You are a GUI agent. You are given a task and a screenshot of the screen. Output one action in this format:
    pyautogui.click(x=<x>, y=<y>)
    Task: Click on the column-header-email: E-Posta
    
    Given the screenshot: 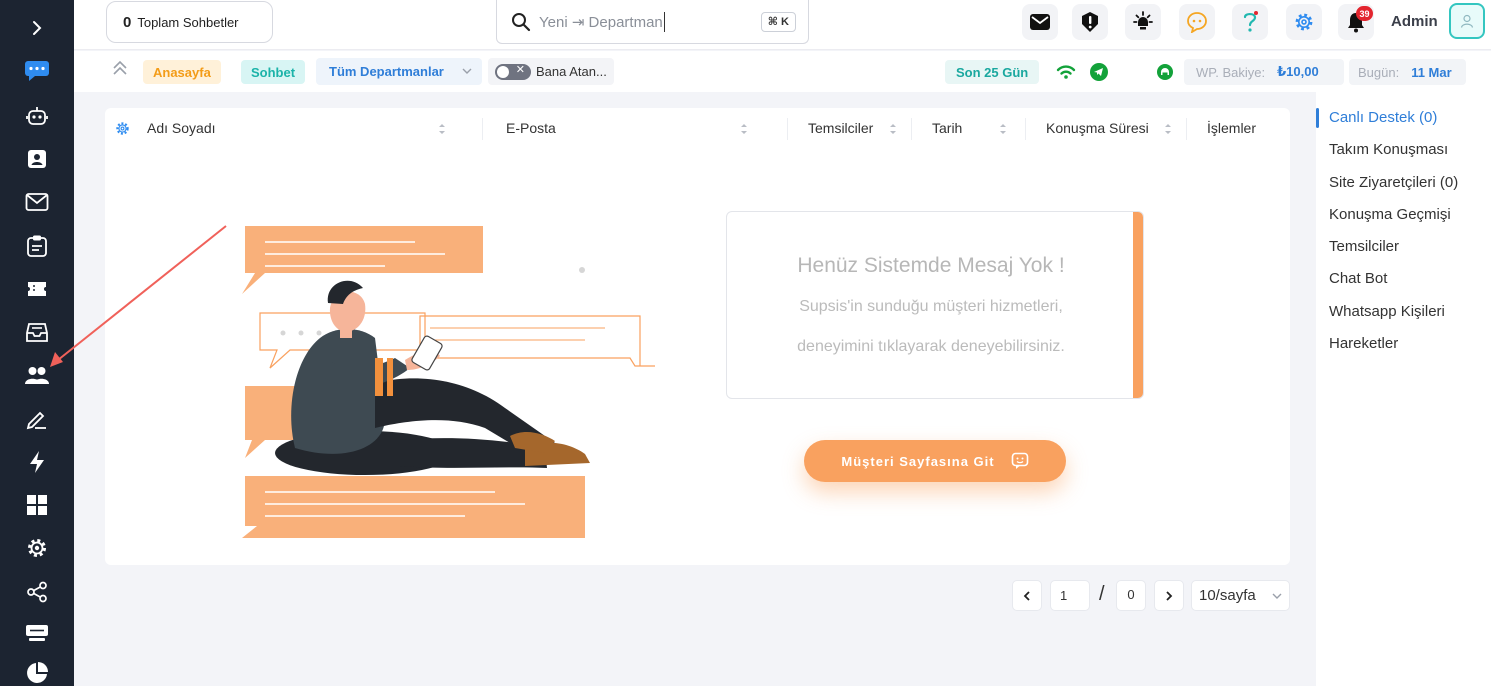 What is the action you would take?
    pyautogui.click(x=531, y=128)
    